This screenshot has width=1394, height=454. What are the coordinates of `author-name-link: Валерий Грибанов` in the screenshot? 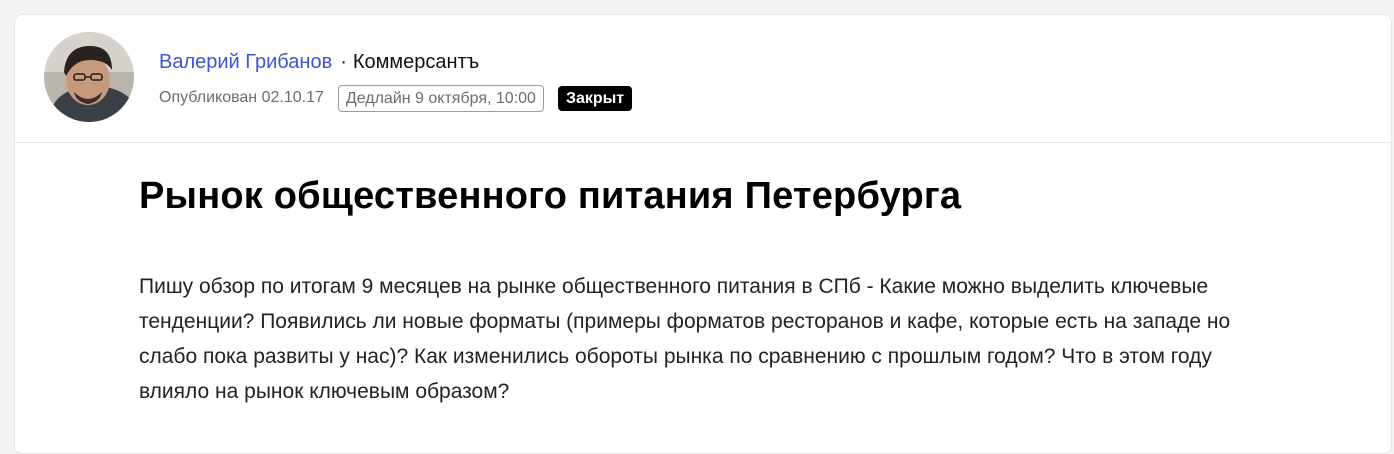 It's located at (245, 62).